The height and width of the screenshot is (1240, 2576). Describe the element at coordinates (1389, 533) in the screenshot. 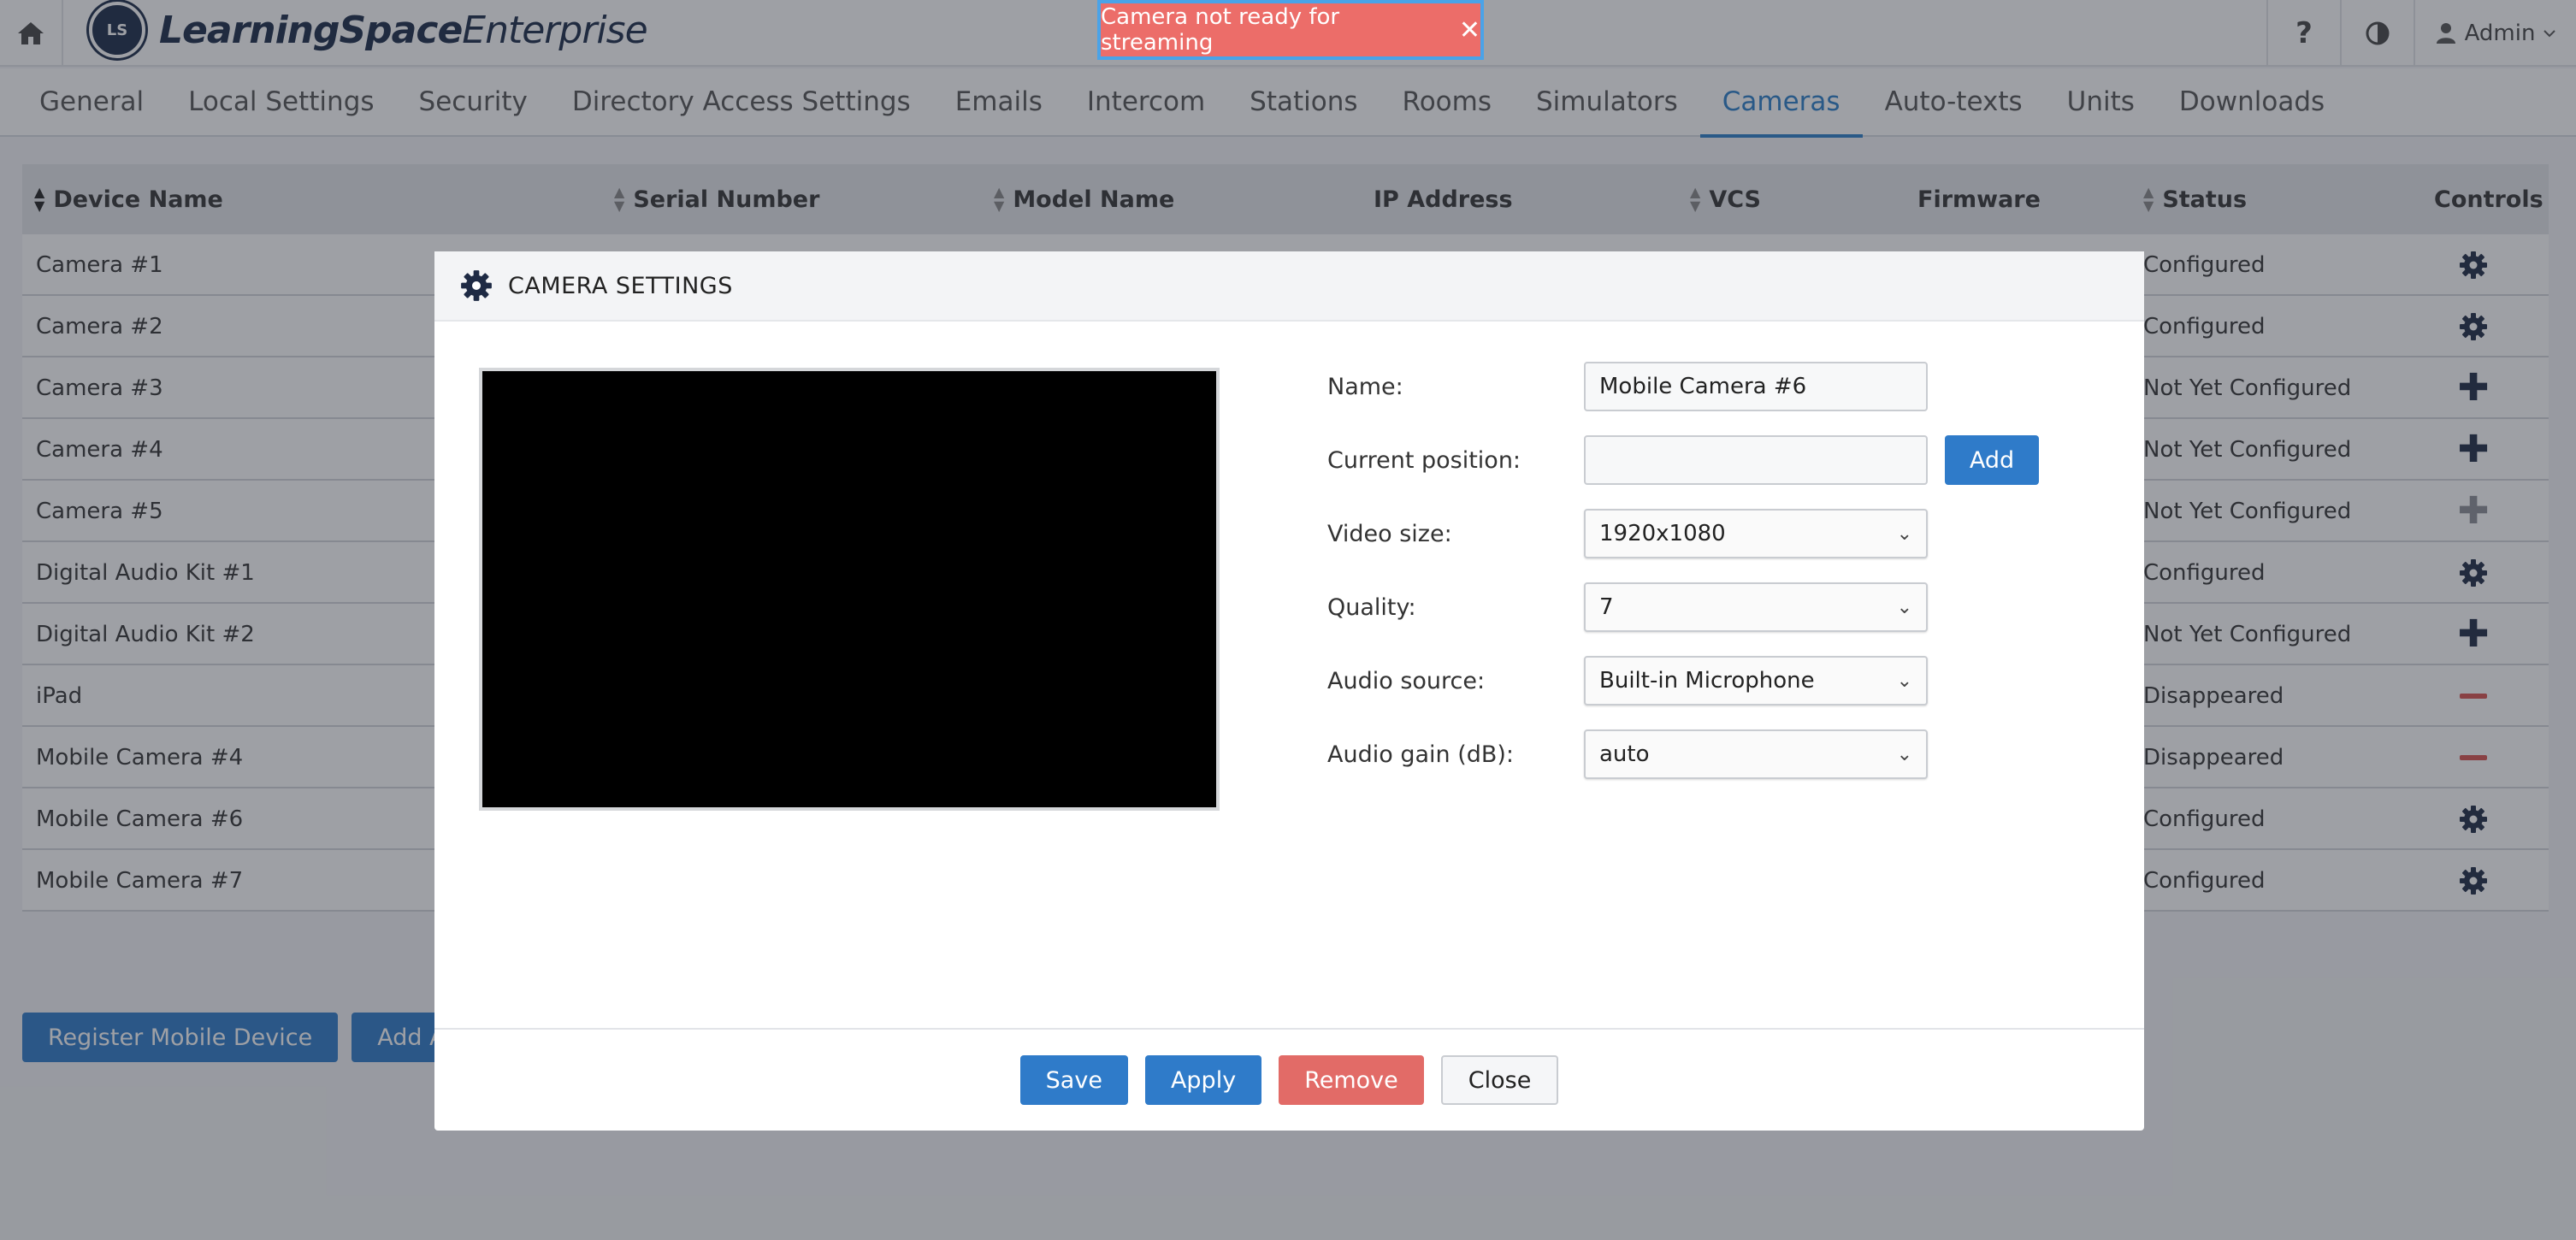

I see `video-size-label: Video size:` at that location.